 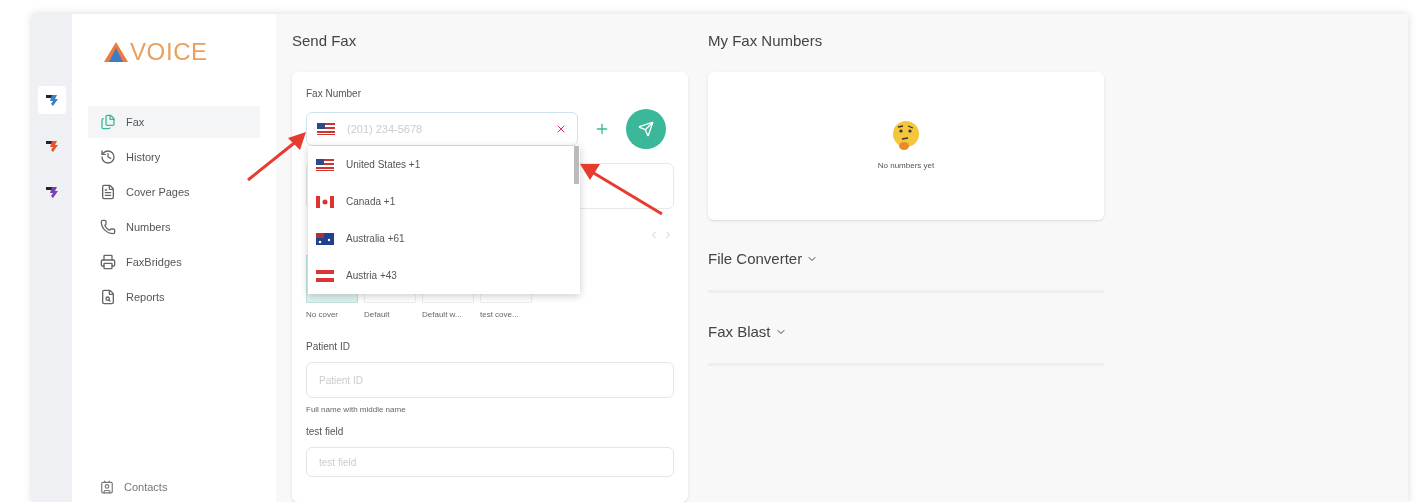 What do you see at coordinates (906, 259) in the screenshot?
I see `section-toggle: File Converter` at bounding box center [906, 259].